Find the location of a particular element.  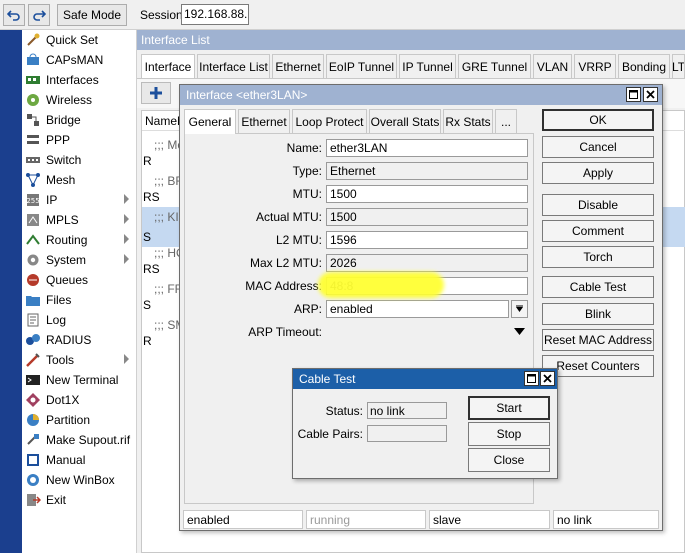

session-field: 192.168.88.1 is located at coordinates (215, 14).